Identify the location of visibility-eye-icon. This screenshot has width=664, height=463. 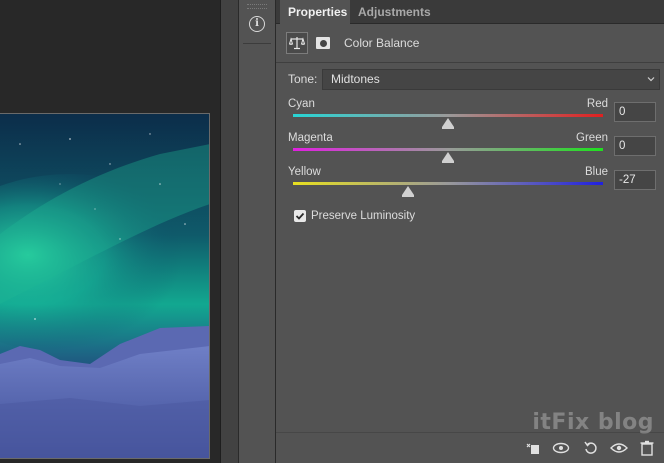
(619, 448).